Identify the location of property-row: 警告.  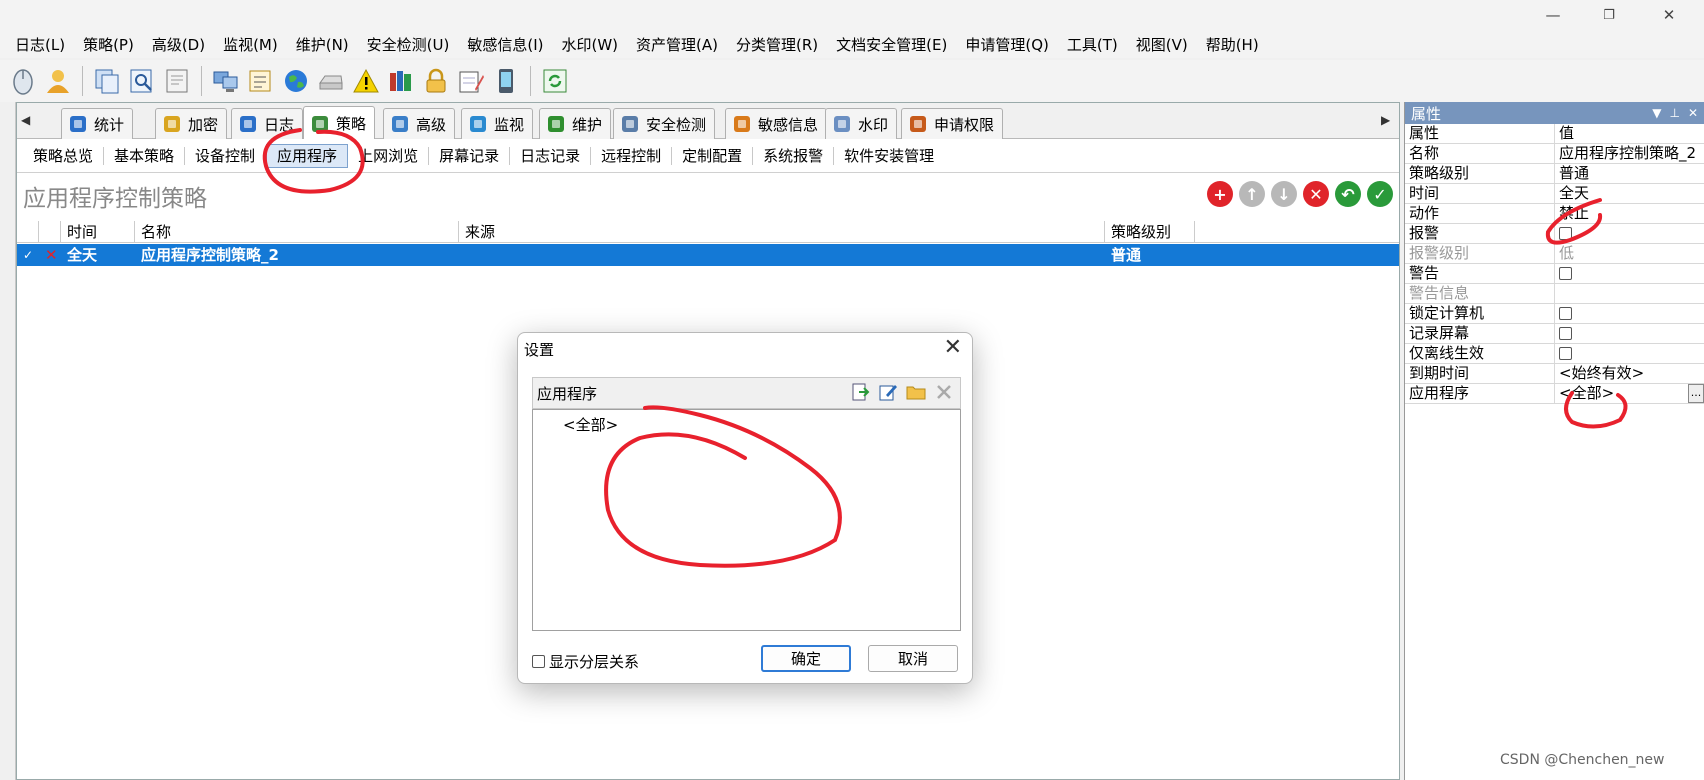
(1554, 274).